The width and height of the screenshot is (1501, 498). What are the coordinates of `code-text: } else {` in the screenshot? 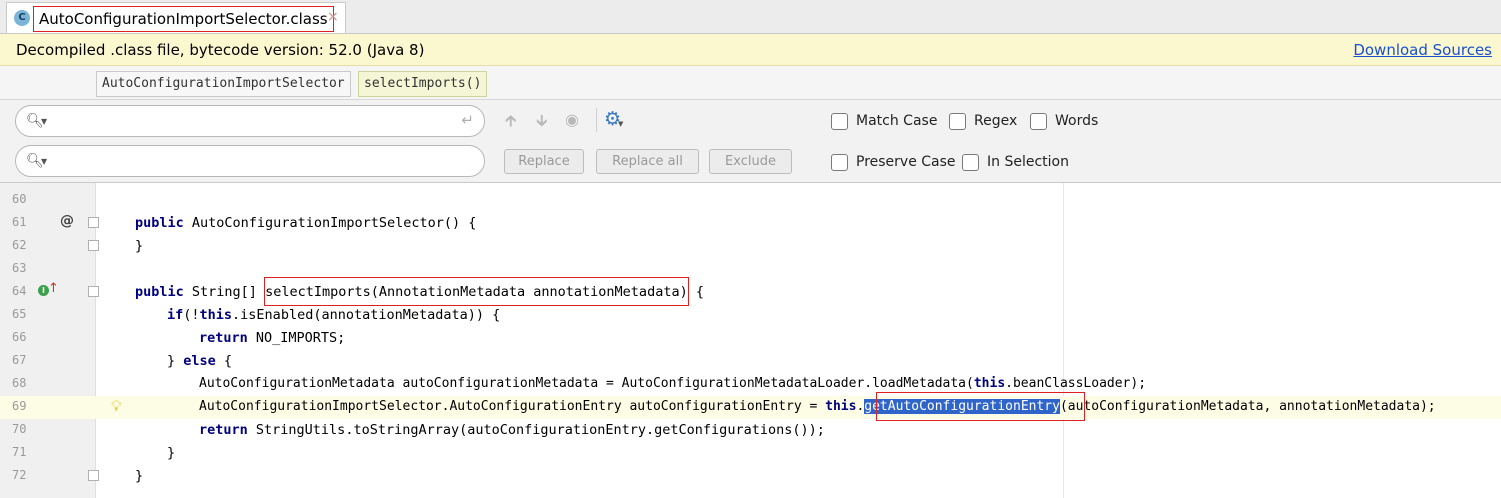 It's located at (199, 361).